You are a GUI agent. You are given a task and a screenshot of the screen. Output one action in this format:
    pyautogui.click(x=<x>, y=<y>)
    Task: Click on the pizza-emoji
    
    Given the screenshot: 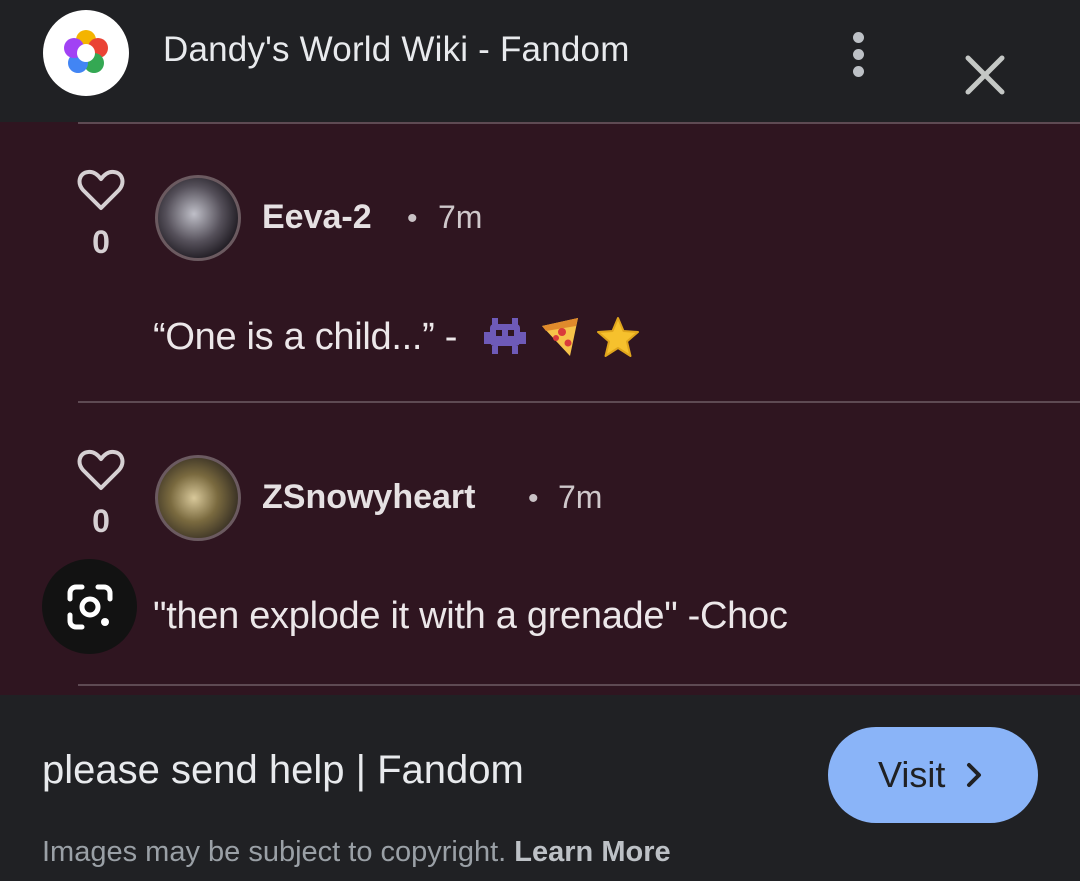 What is the action you would take?
    pyautogui.click(x=560, y=337)
    